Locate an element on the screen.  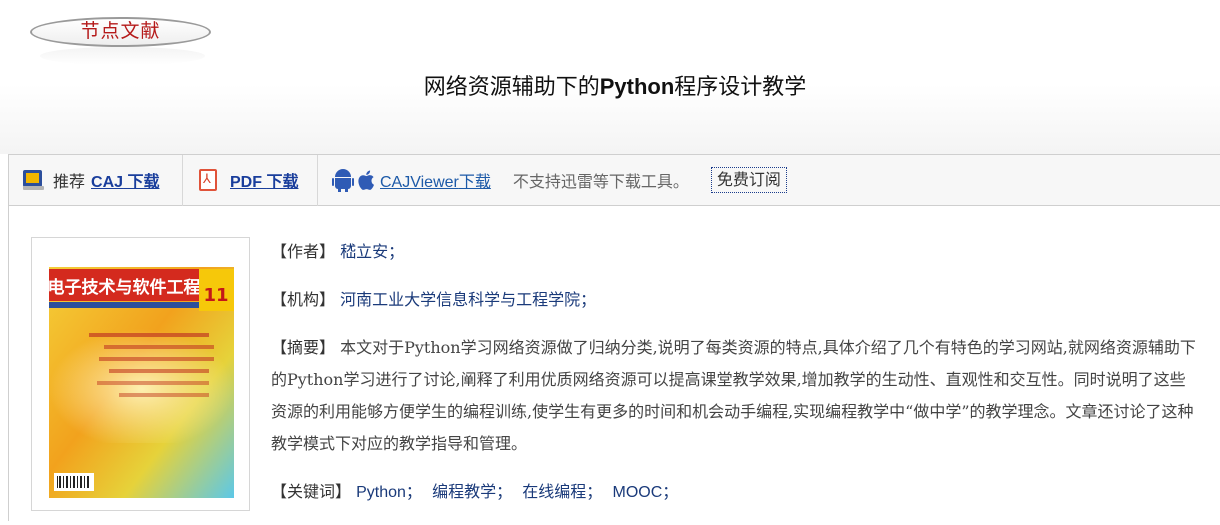
keyword-link: Python； is located at coordinates (389, 492).